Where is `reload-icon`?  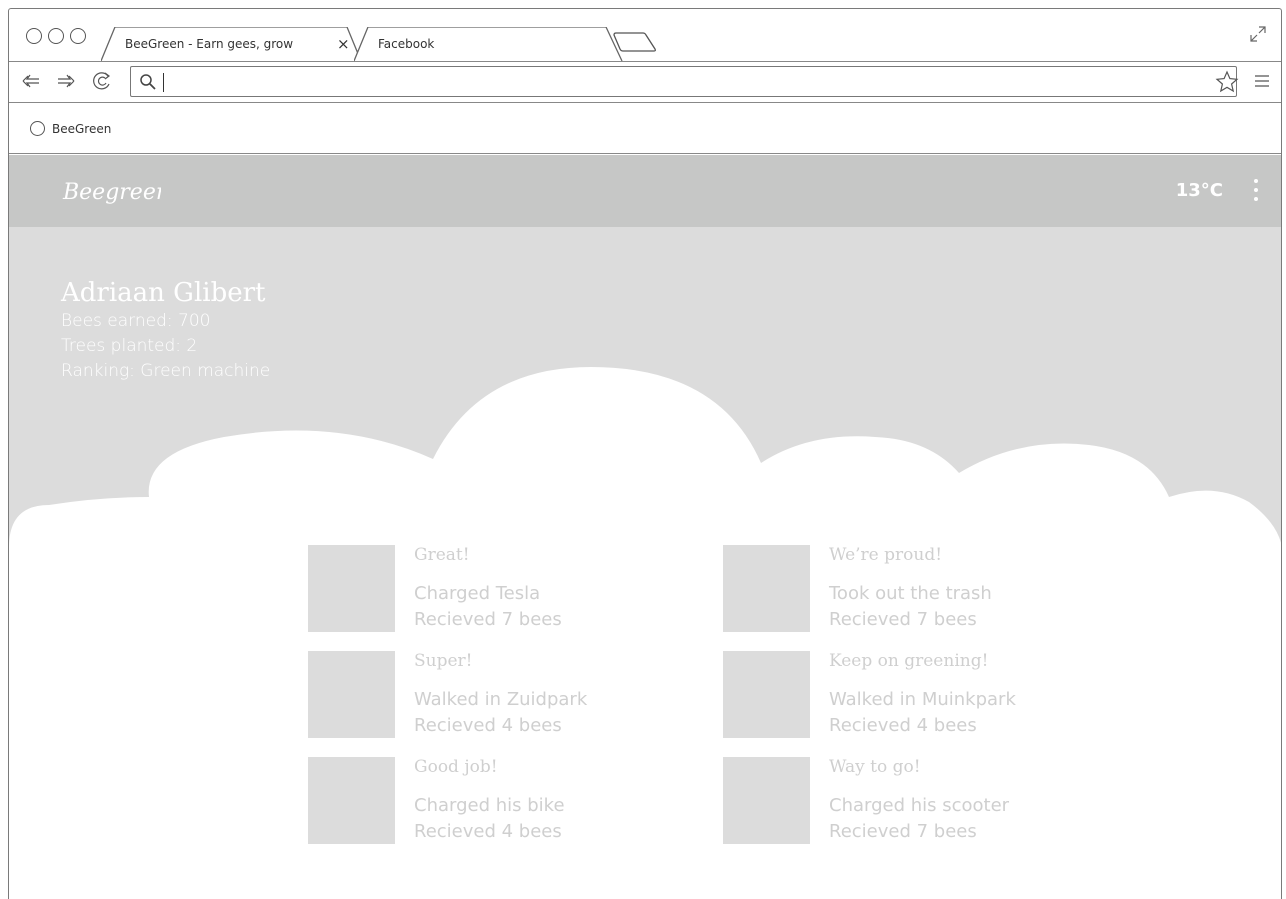 reload-icon is located at coordinates (102, 81).